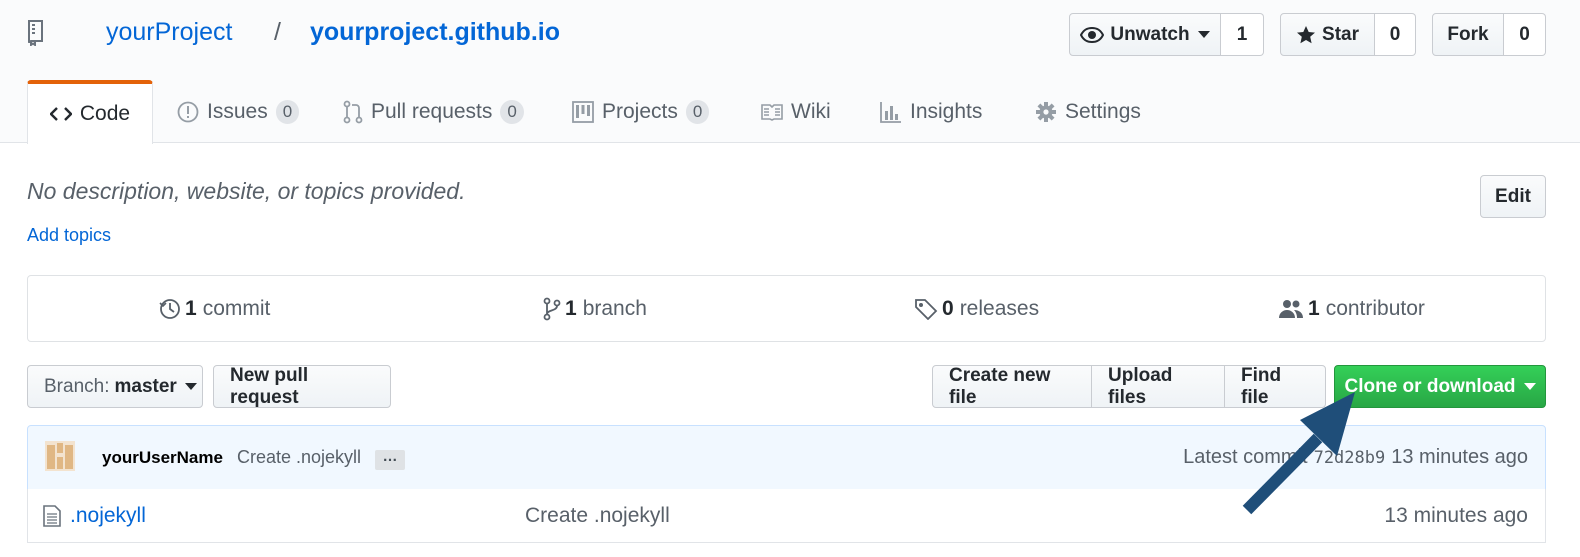 Image resolution: width=1580 pixels, height=557 pixels. Describe the element at coordinates (1242, 34) in the screenshot. I see `watch-count: 1` at that location.